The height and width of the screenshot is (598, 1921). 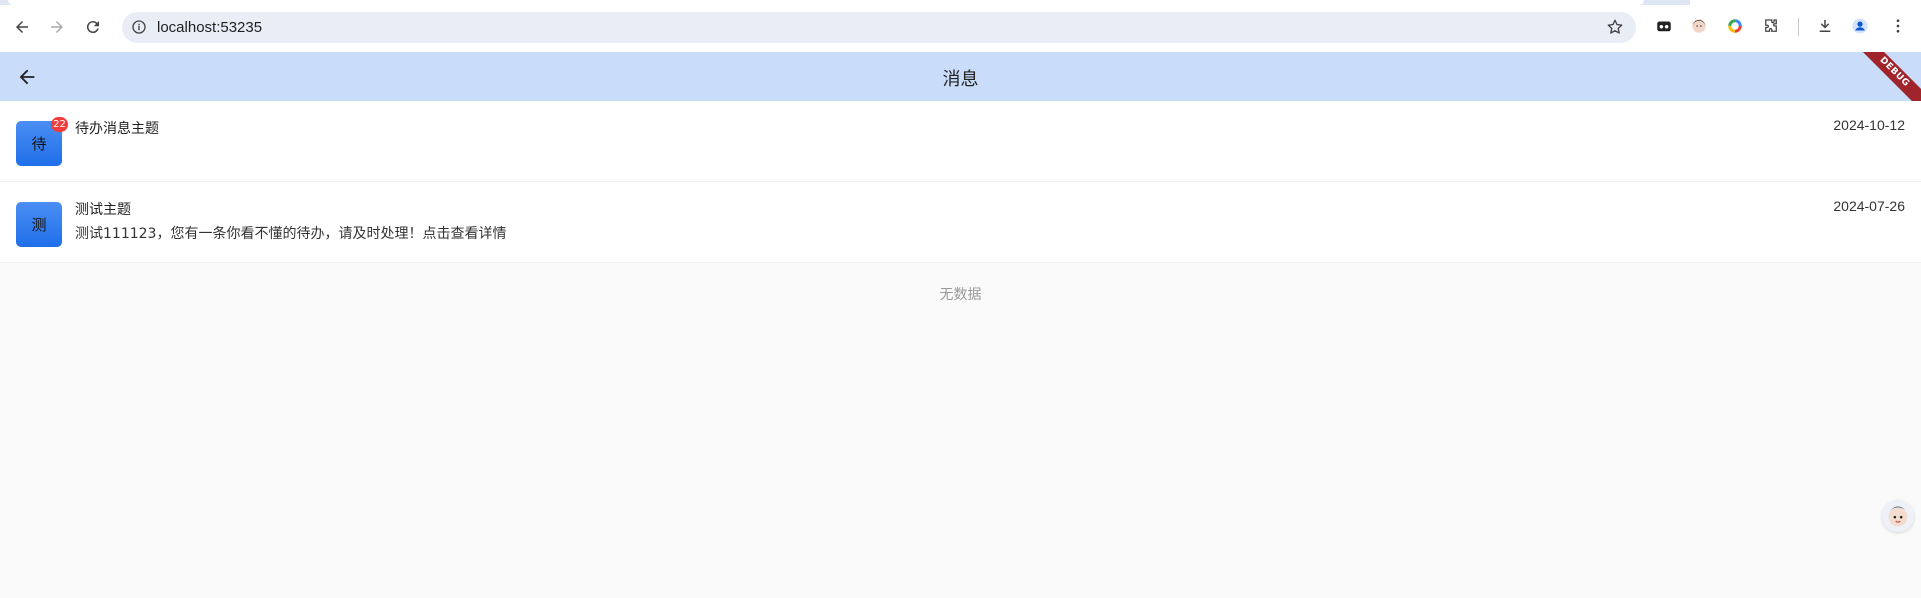 What do you see at coordinates (1869, 206) in the screenshot?
I see `message-date: 2024-07-26` at bounding box center [1869, 206].